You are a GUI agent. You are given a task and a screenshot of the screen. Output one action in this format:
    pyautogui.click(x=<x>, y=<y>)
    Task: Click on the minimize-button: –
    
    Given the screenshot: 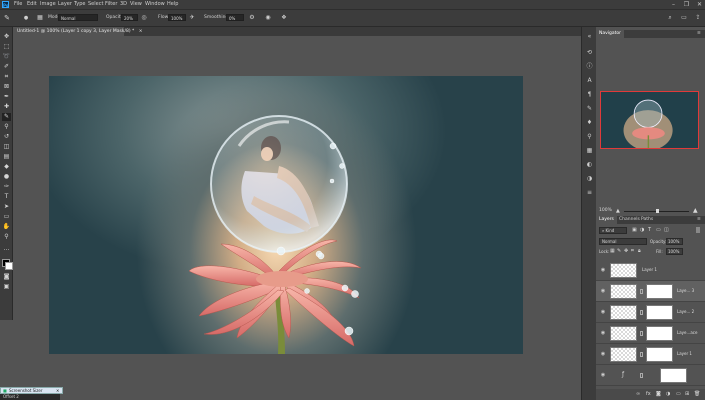 What is the action you would take?
    pyautogui.click(x=673, y=4)
    